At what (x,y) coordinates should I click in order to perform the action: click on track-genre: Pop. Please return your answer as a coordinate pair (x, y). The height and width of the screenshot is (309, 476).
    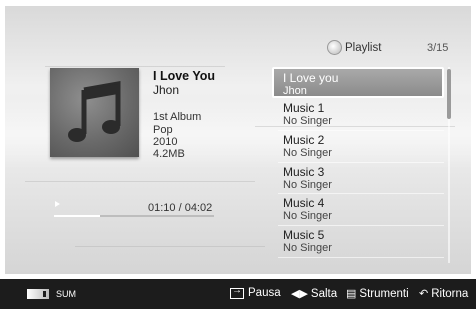
    Looking at the image, I should click on (163, 130).